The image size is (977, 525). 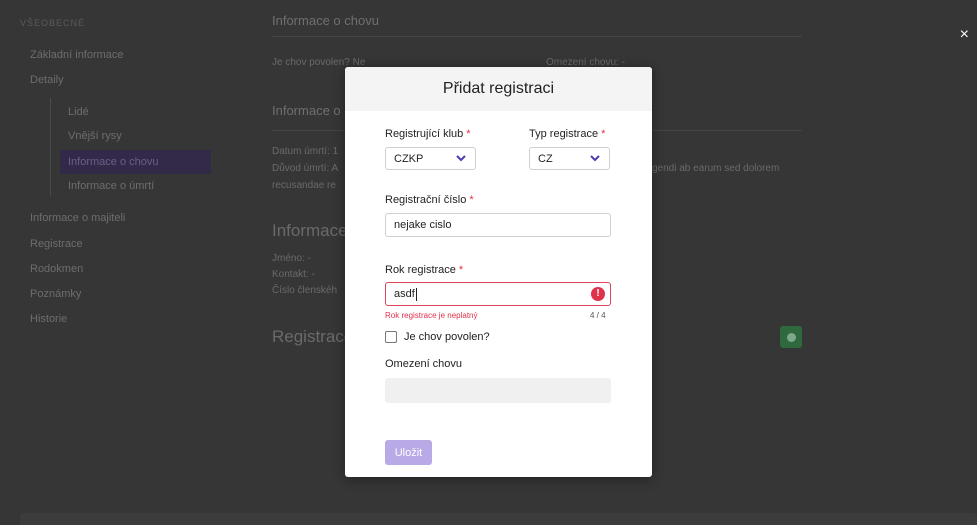 What do you see at coordinates (598, 315) in the screenshot?
I see `year-char-counter: 4 / 4` at bounding box center [598, 315].